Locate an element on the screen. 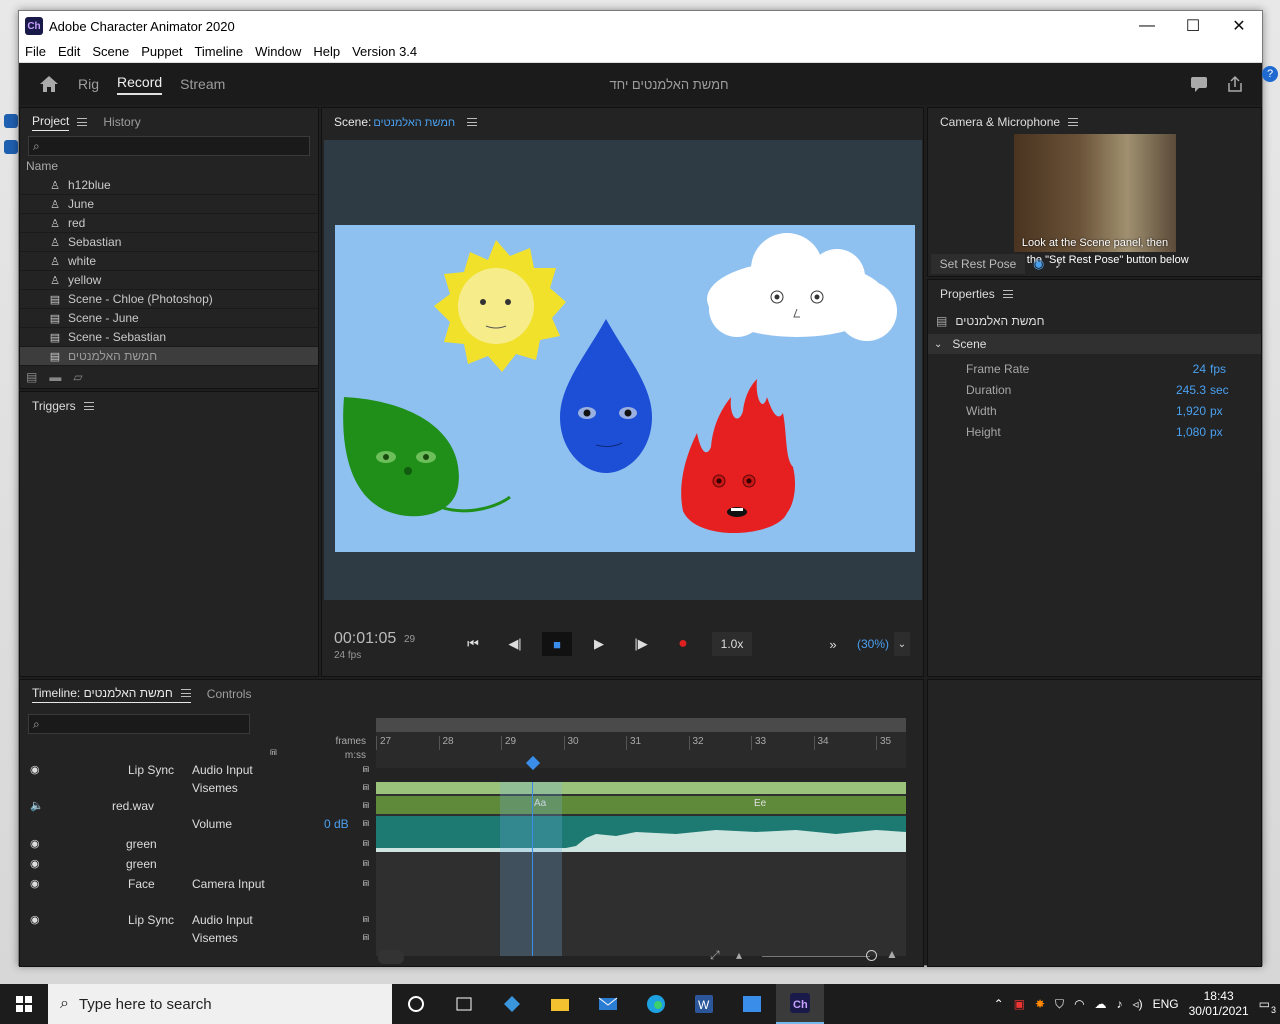  share-icon is located at coordinates (1235, 85).